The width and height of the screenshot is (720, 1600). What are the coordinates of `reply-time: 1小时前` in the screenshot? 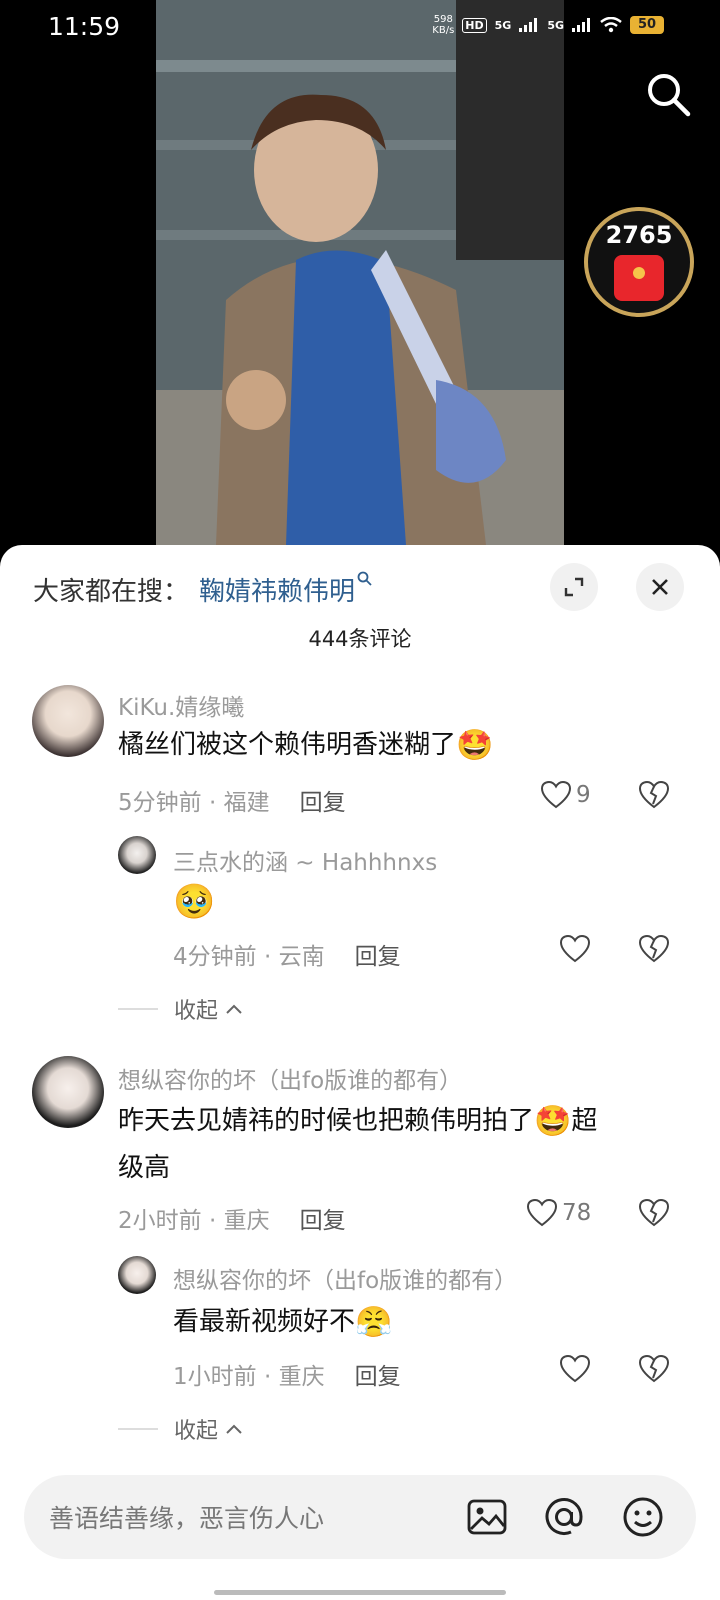 It's located at (215, 1377).